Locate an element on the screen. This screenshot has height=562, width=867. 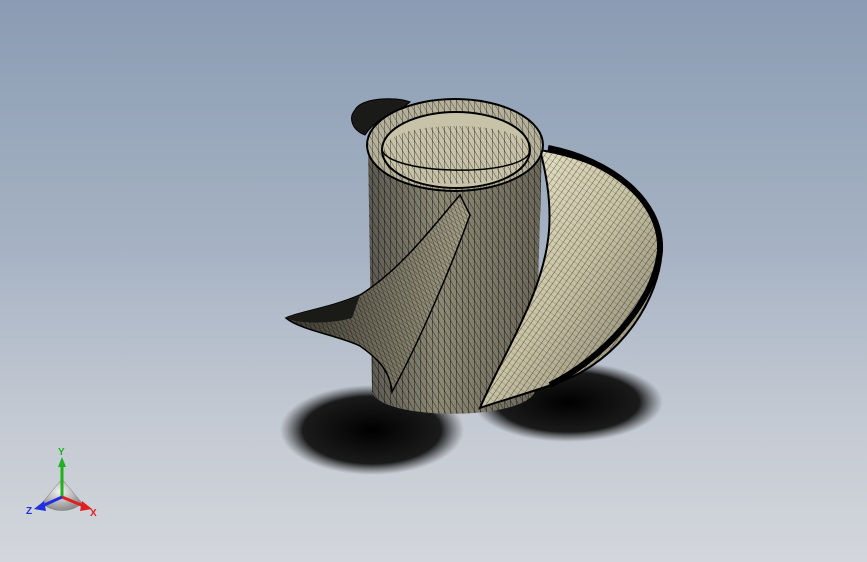
axis-triad: Y X Z is located at coordinates (65, 485).